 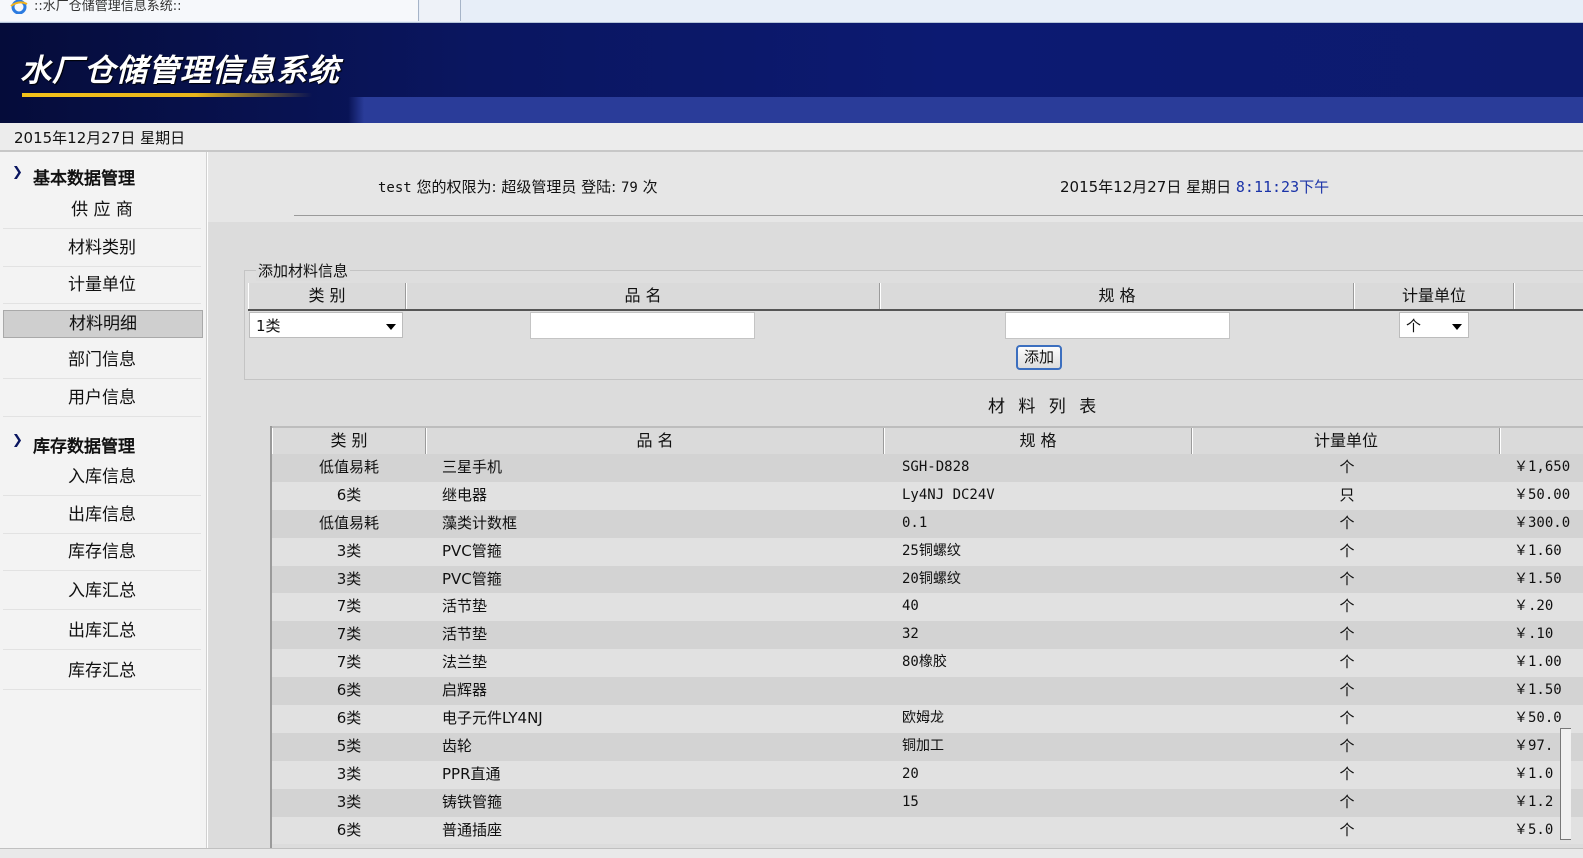 I want to click on cell-unit: 只, so click(x=1347, y=494).